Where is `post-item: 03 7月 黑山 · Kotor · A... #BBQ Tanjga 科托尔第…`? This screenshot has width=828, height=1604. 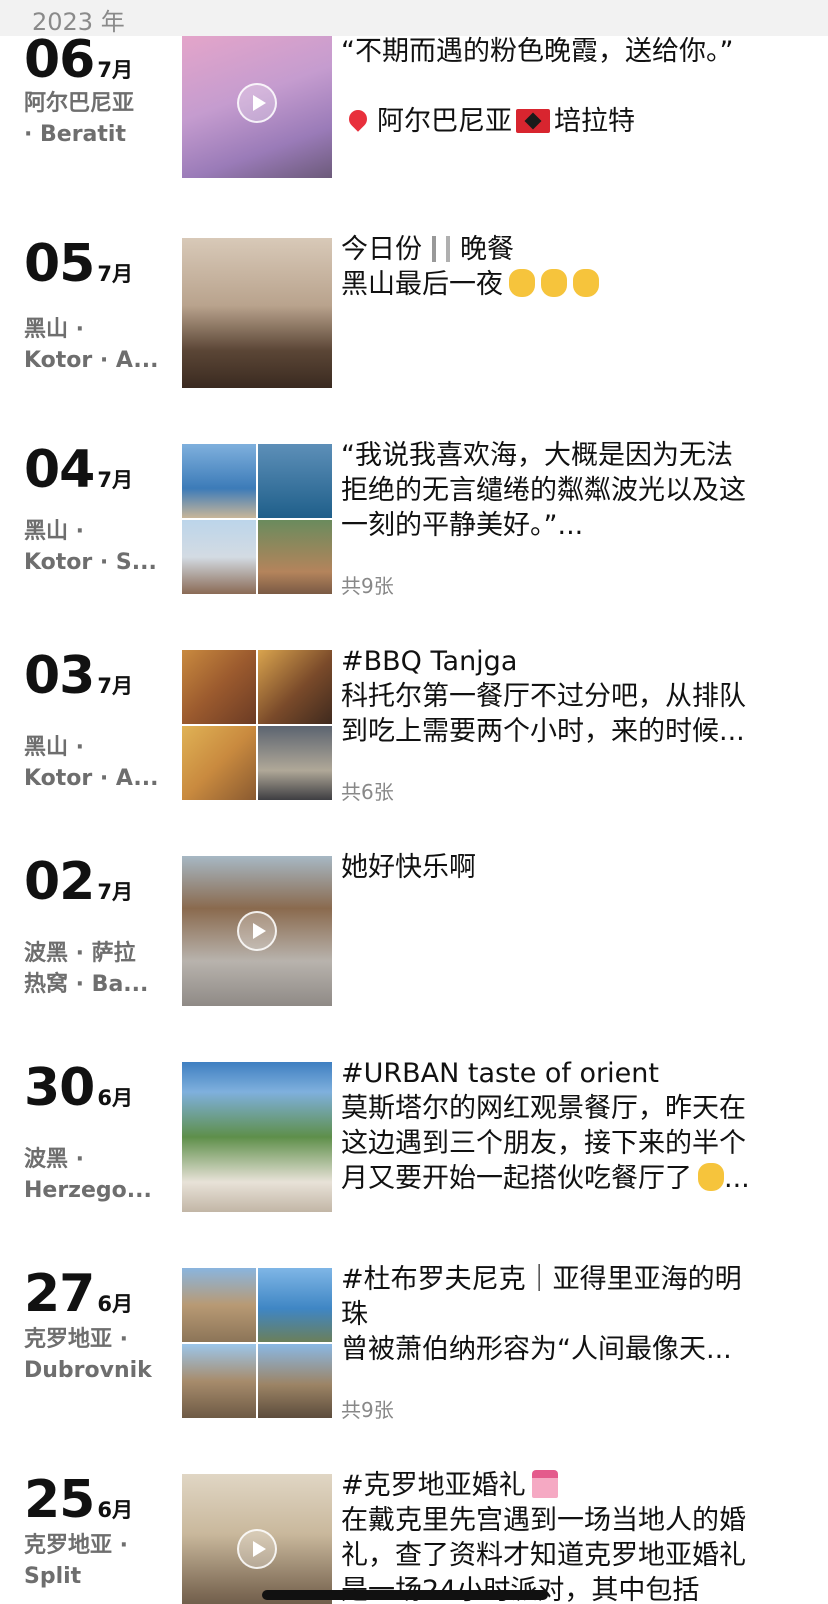
post-item: 03 7月 黑山 · Kotor · A... #BBQ Tanjga 科托尔第… is located at coordinates (414, 725).